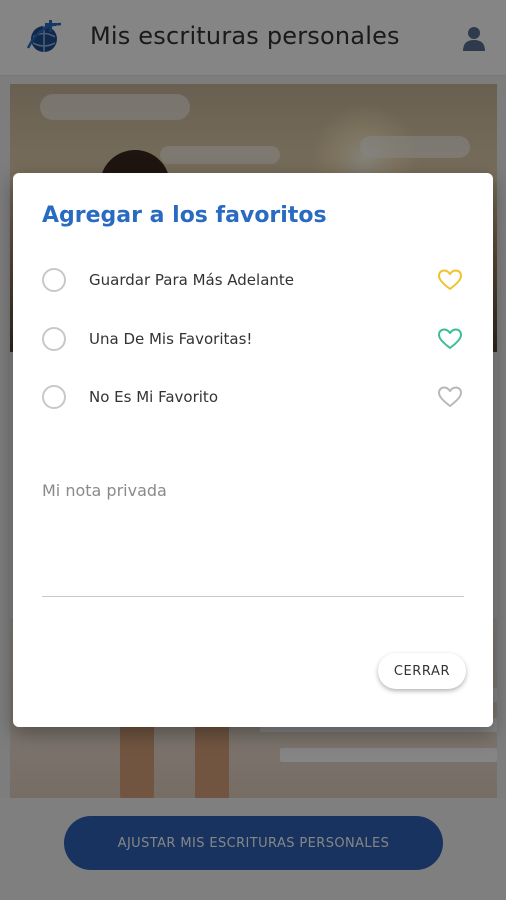 The height and width of the screenshot is (900, 506). I want to click on dialog-title: Agregar a los favoritos, so click(184, 215).